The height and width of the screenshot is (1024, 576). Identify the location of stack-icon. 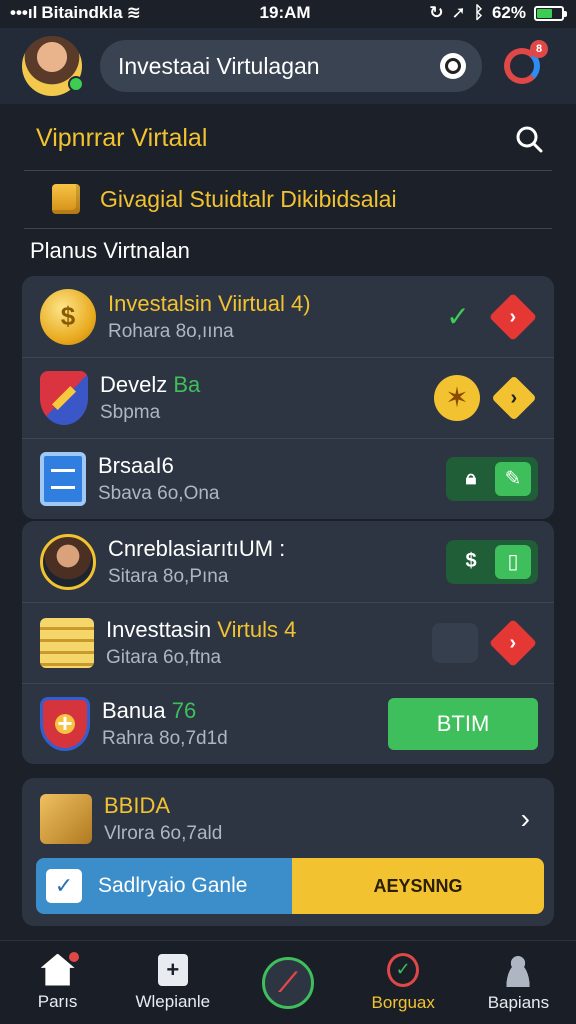
(67, 642).